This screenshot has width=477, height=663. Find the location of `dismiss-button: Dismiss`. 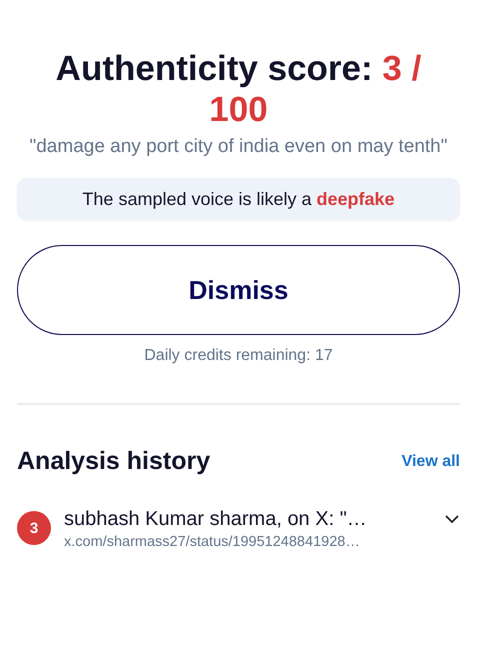

dismiss-button: Dismiss is located at coordinates (238, 290).